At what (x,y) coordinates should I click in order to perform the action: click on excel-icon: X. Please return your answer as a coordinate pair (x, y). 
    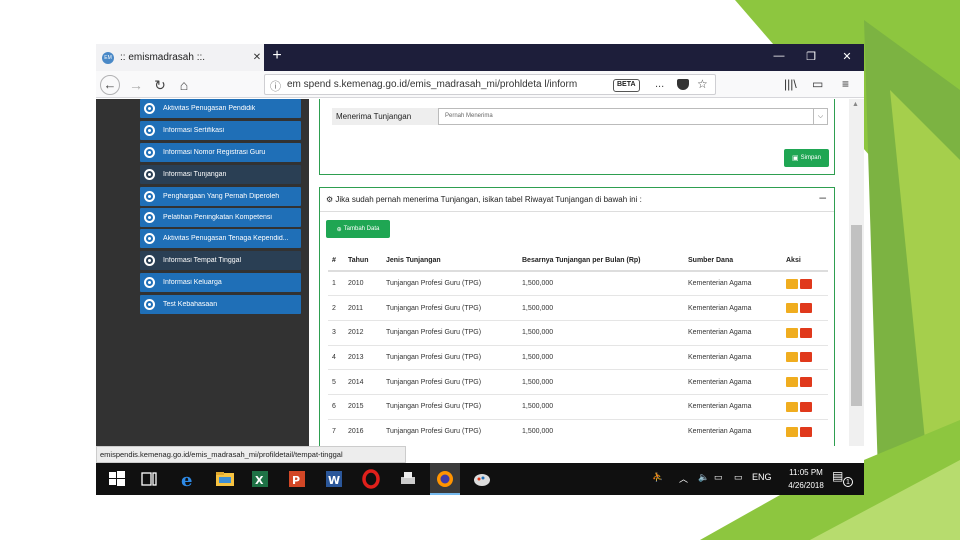
    Looking at the image, I should click on (260, 479).